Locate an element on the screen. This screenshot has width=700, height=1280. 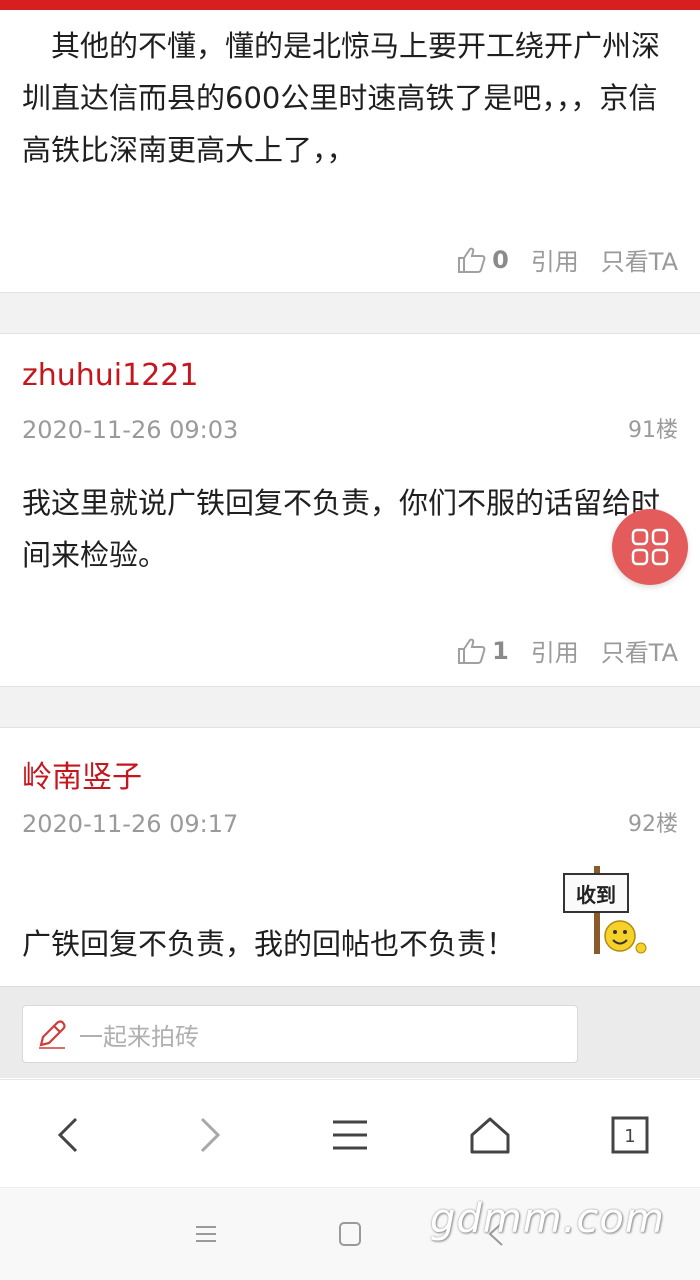
floor-number: 91楼 is located at coordinates (653, 430).